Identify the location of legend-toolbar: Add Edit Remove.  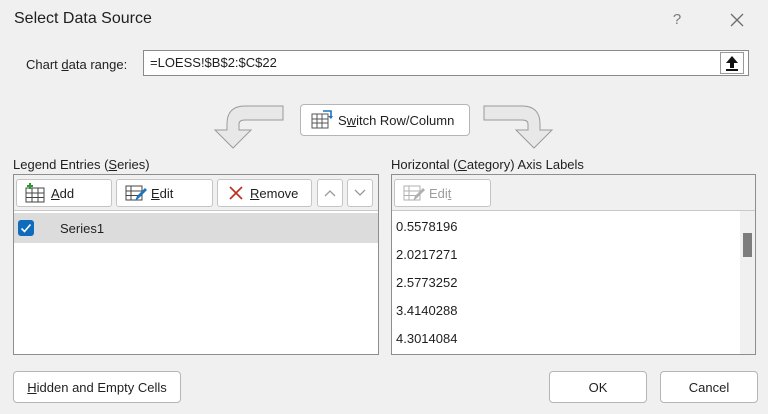
(196, 193).